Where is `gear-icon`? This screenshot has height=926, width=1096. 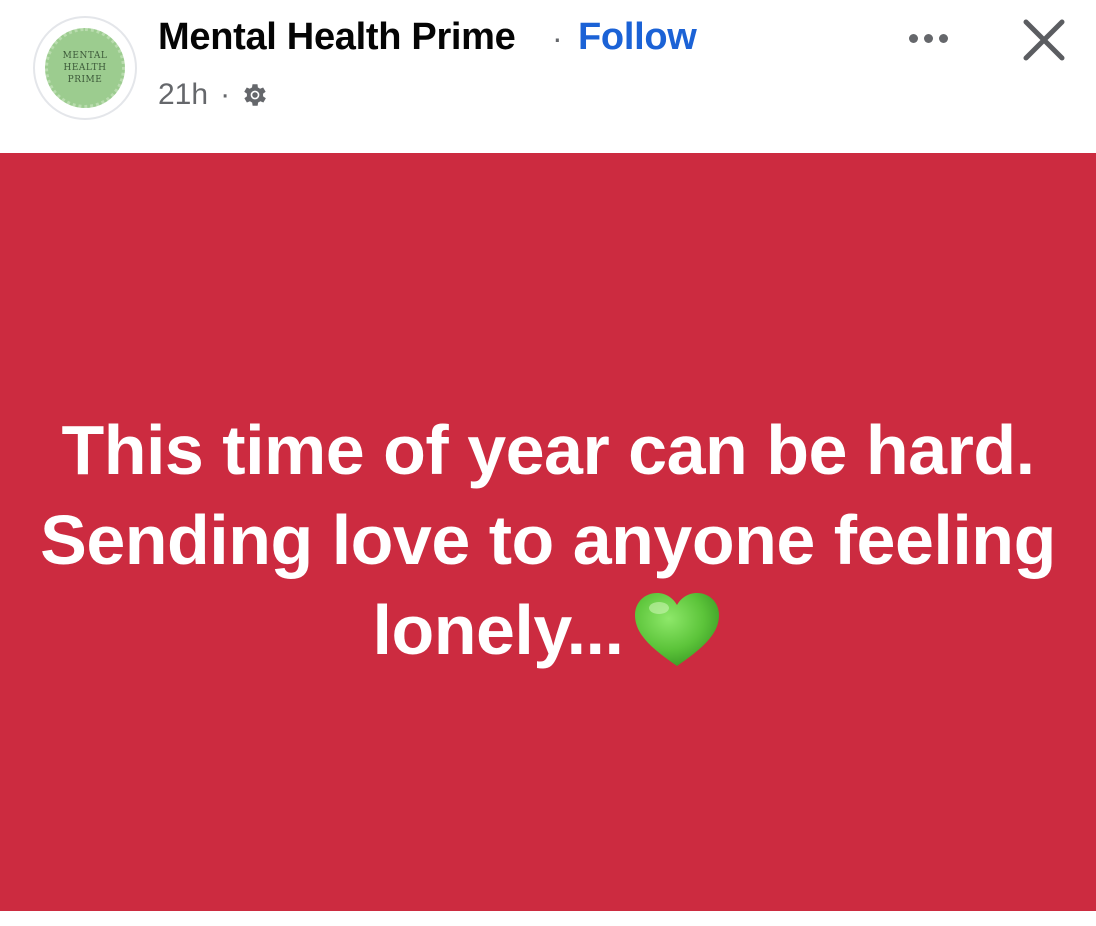
gear-icon is located at coordinates (255, 95).